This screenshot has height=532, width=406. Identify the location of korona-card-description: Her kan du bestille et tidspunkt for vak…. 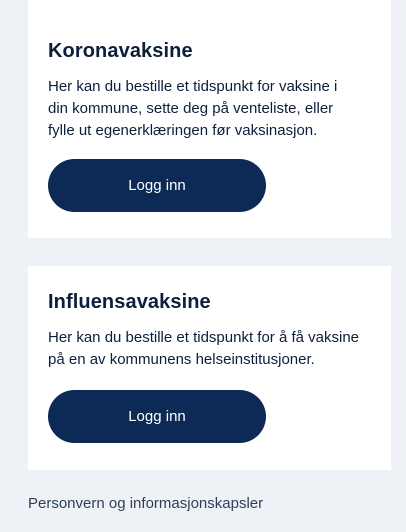
(209, 109).